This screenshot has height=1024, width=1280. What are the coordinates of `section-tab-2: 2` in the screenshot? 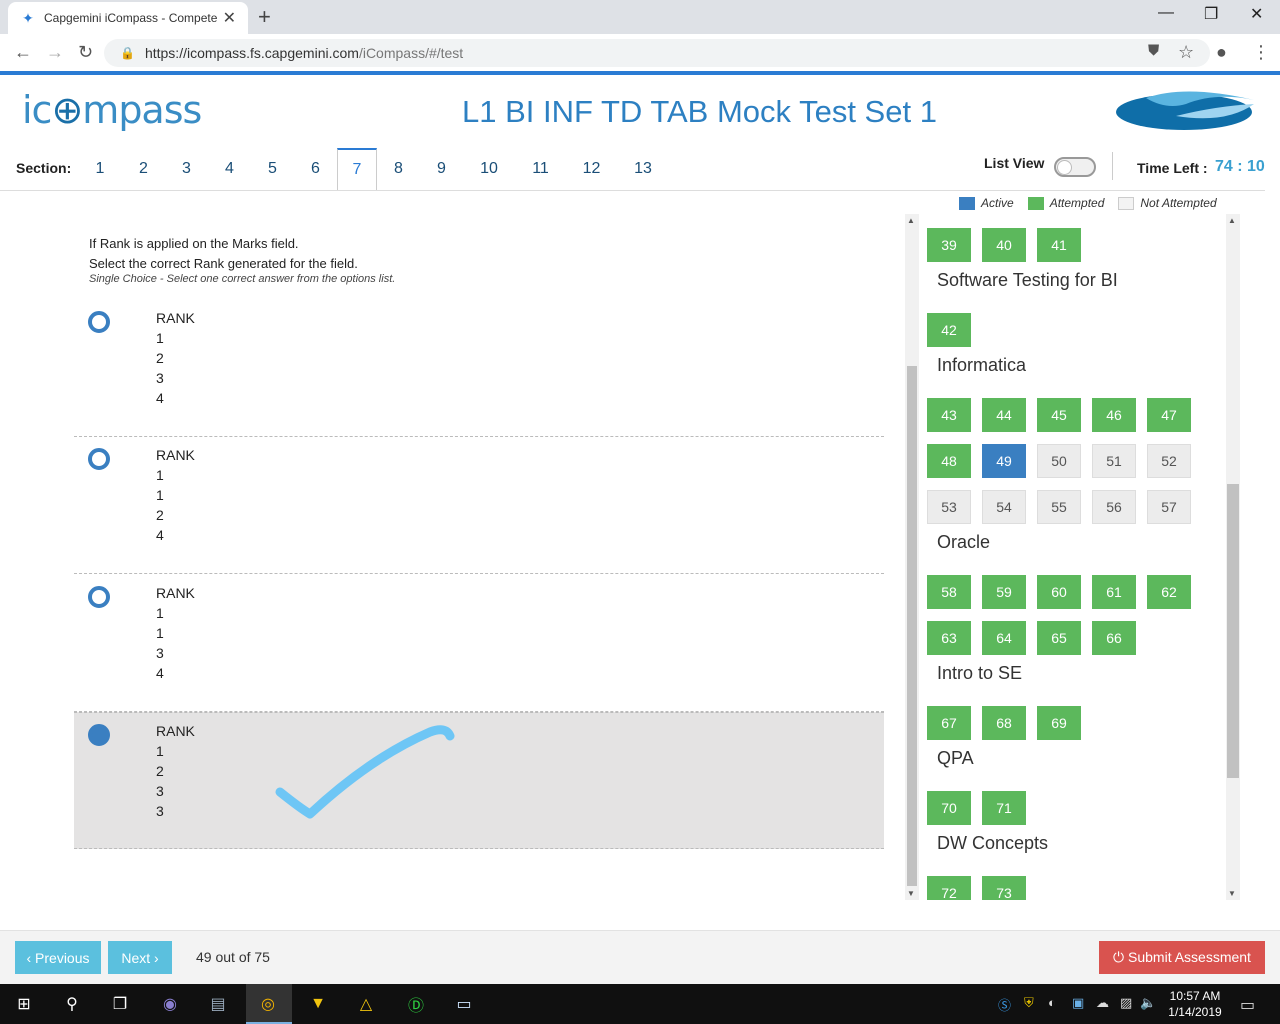 It's located at (143, 169).